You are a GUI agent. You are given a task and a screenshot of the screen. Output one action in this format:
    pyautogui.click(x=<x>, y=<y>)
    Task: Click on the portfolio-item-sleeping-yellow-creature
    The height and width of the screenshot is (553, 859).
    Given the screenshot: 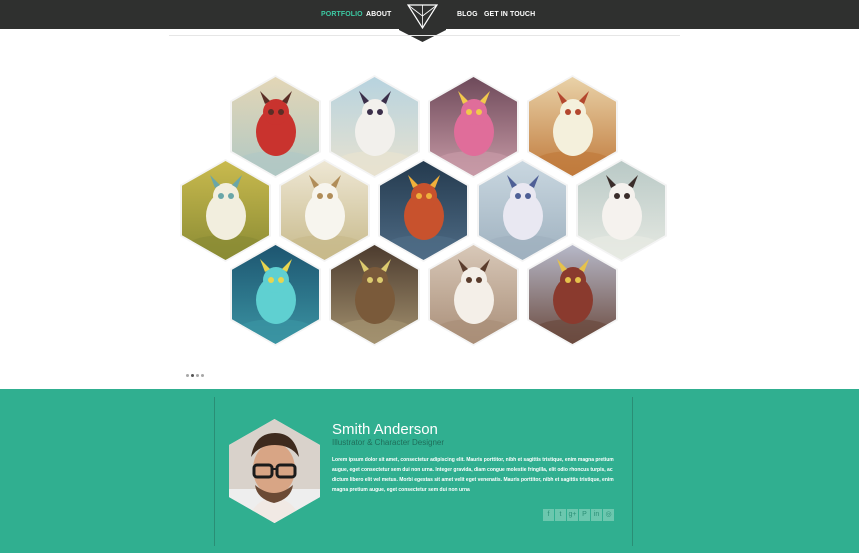 What is the action you would take?
    pyautogui.click(x=225, y=210)
    